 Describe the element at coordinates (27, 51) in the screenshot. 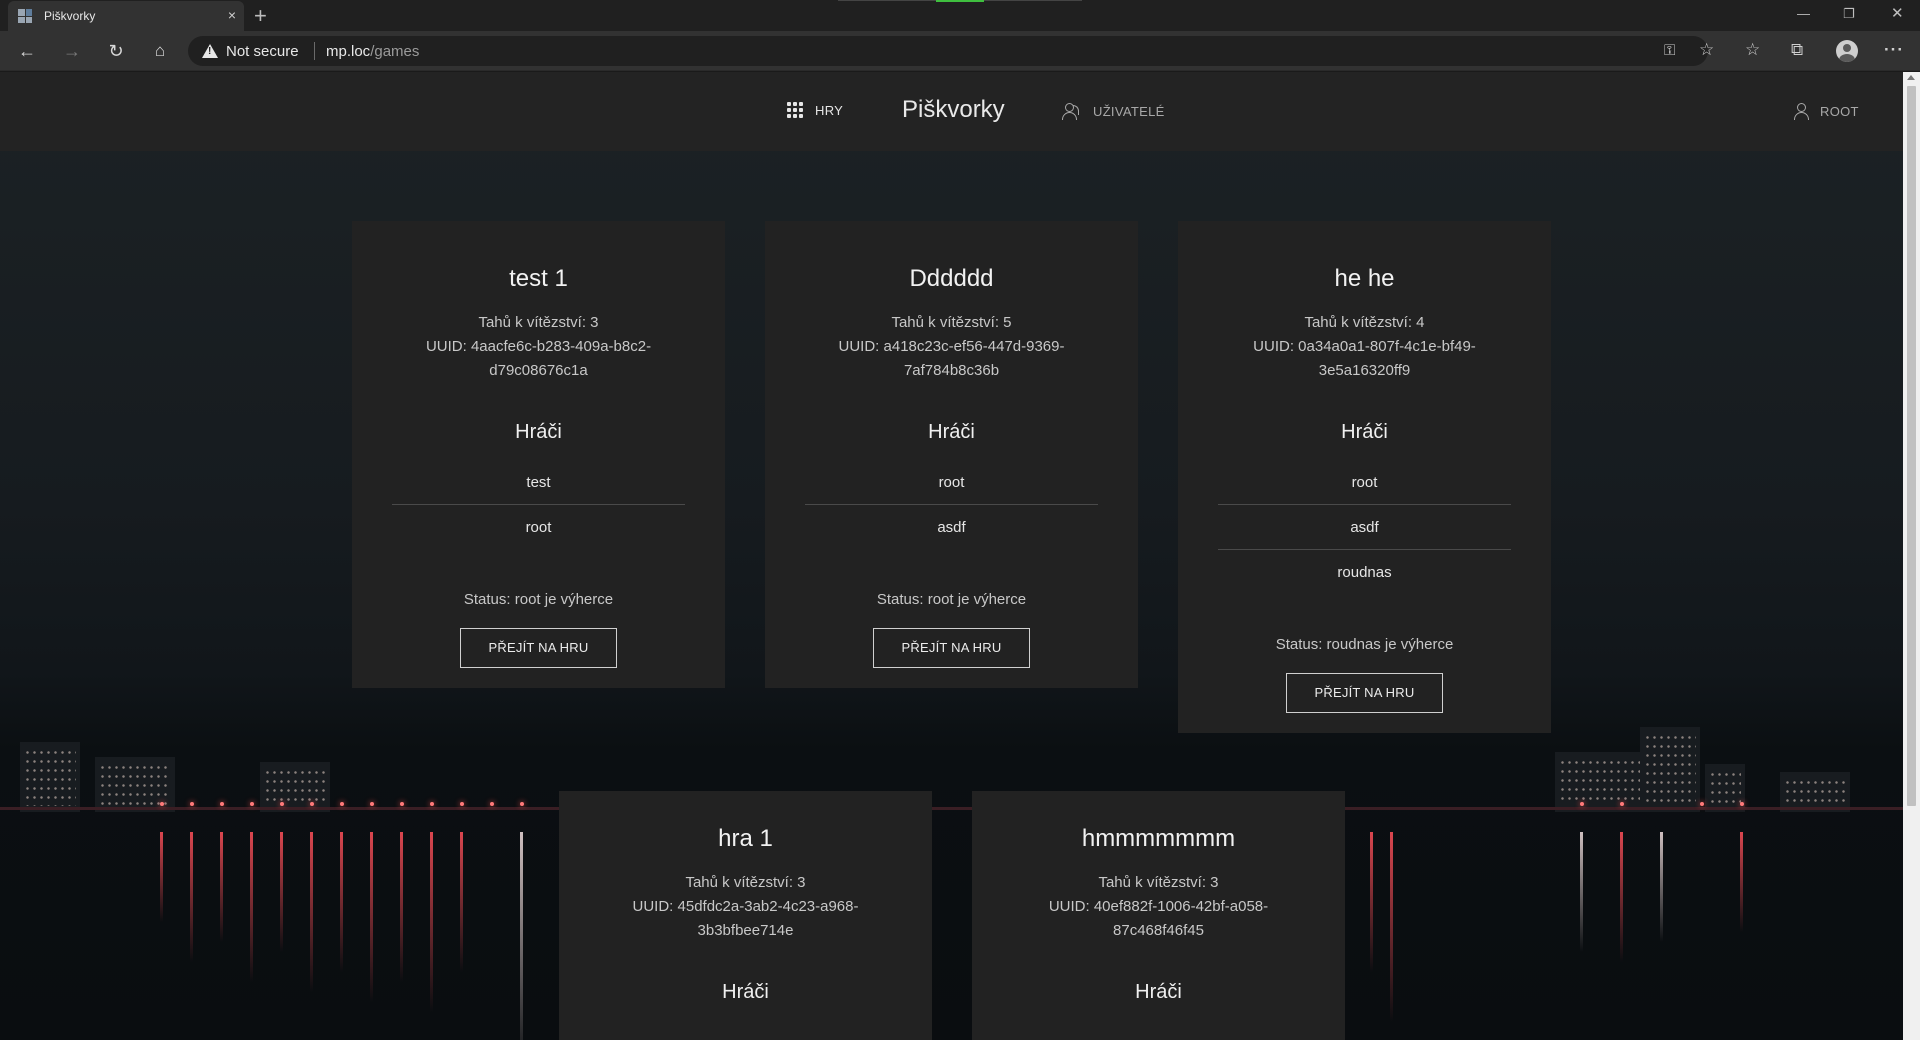

I see `back-icon: ←` at that location.